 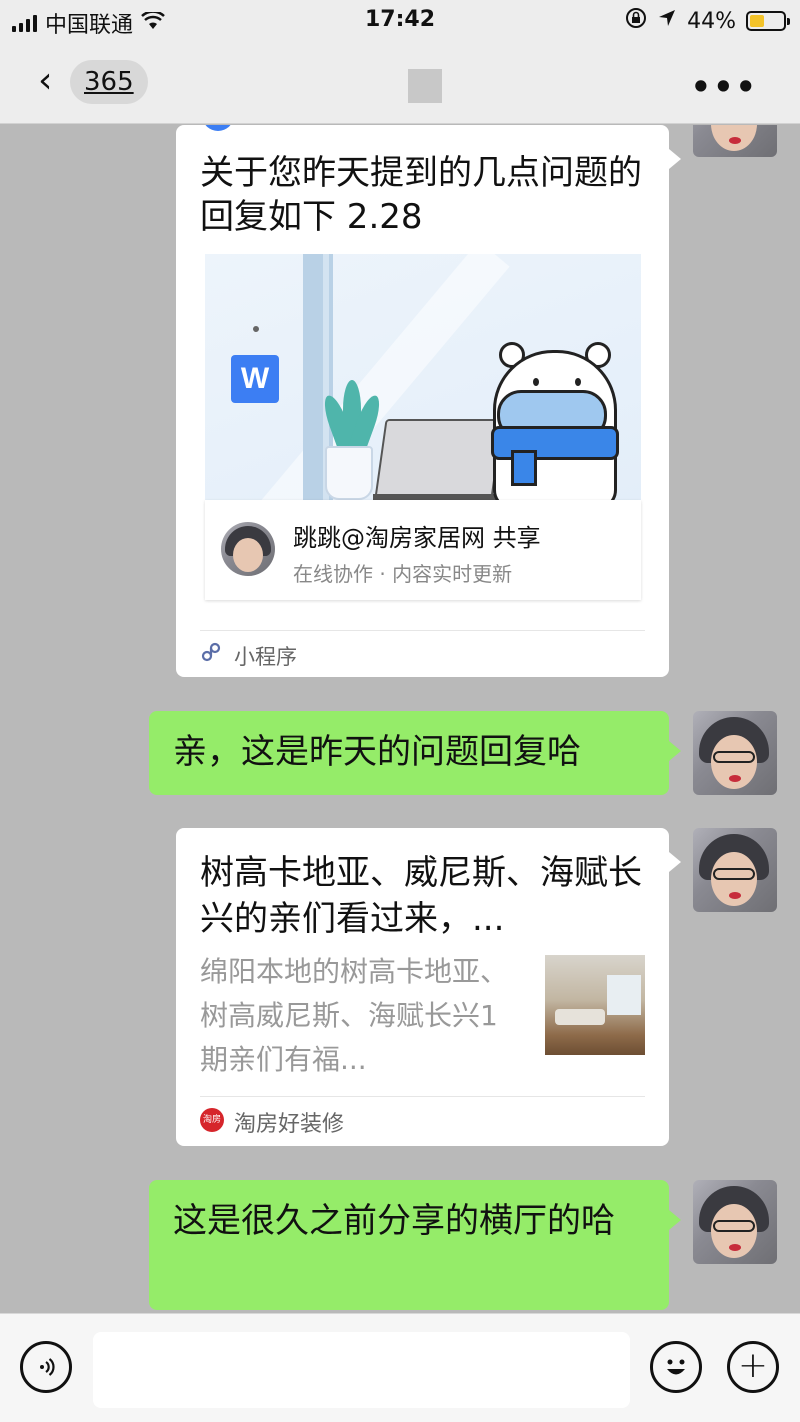 I want to click on location-icon, so click(x=667, y=21).